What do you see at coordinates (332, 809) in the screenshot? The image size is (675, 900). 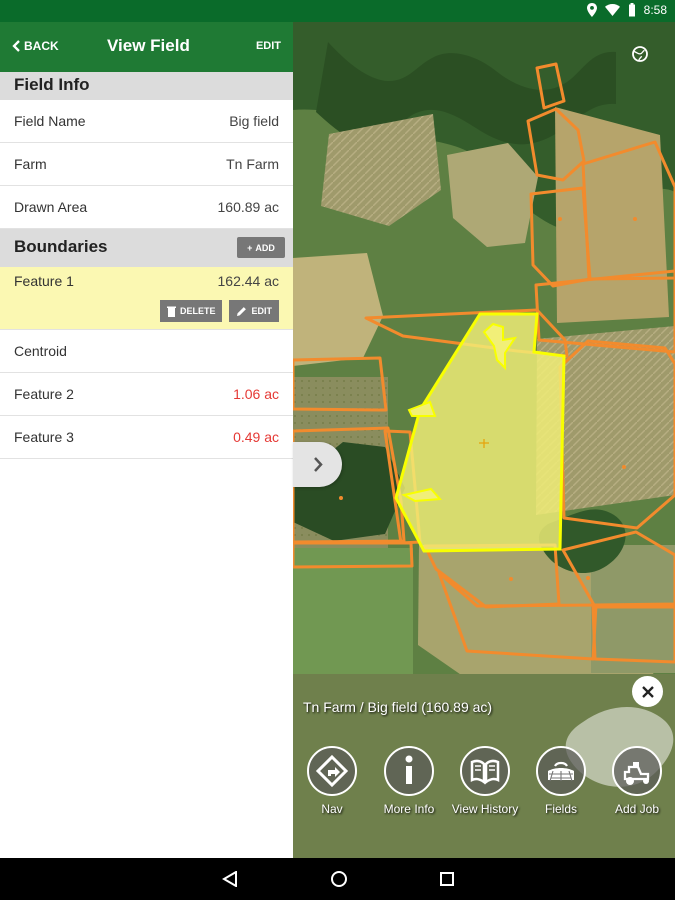 I see `nav-label: Nav` at bounding box center [332, 809].